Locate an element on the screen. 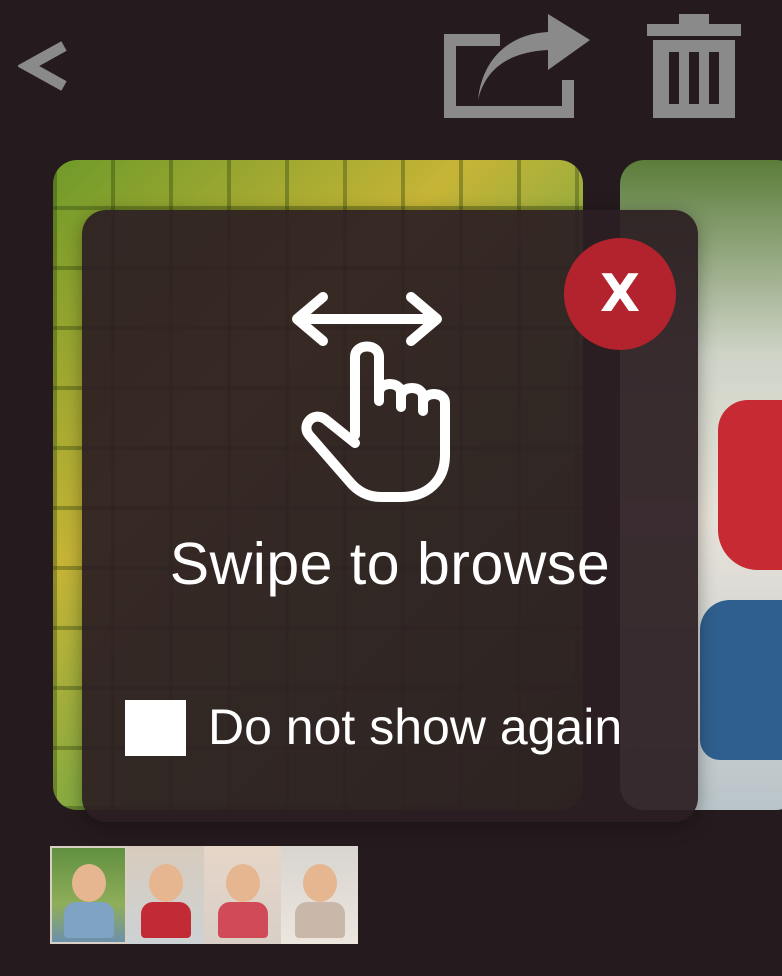  thumbnail-strip is located at coordinates (204, 895).